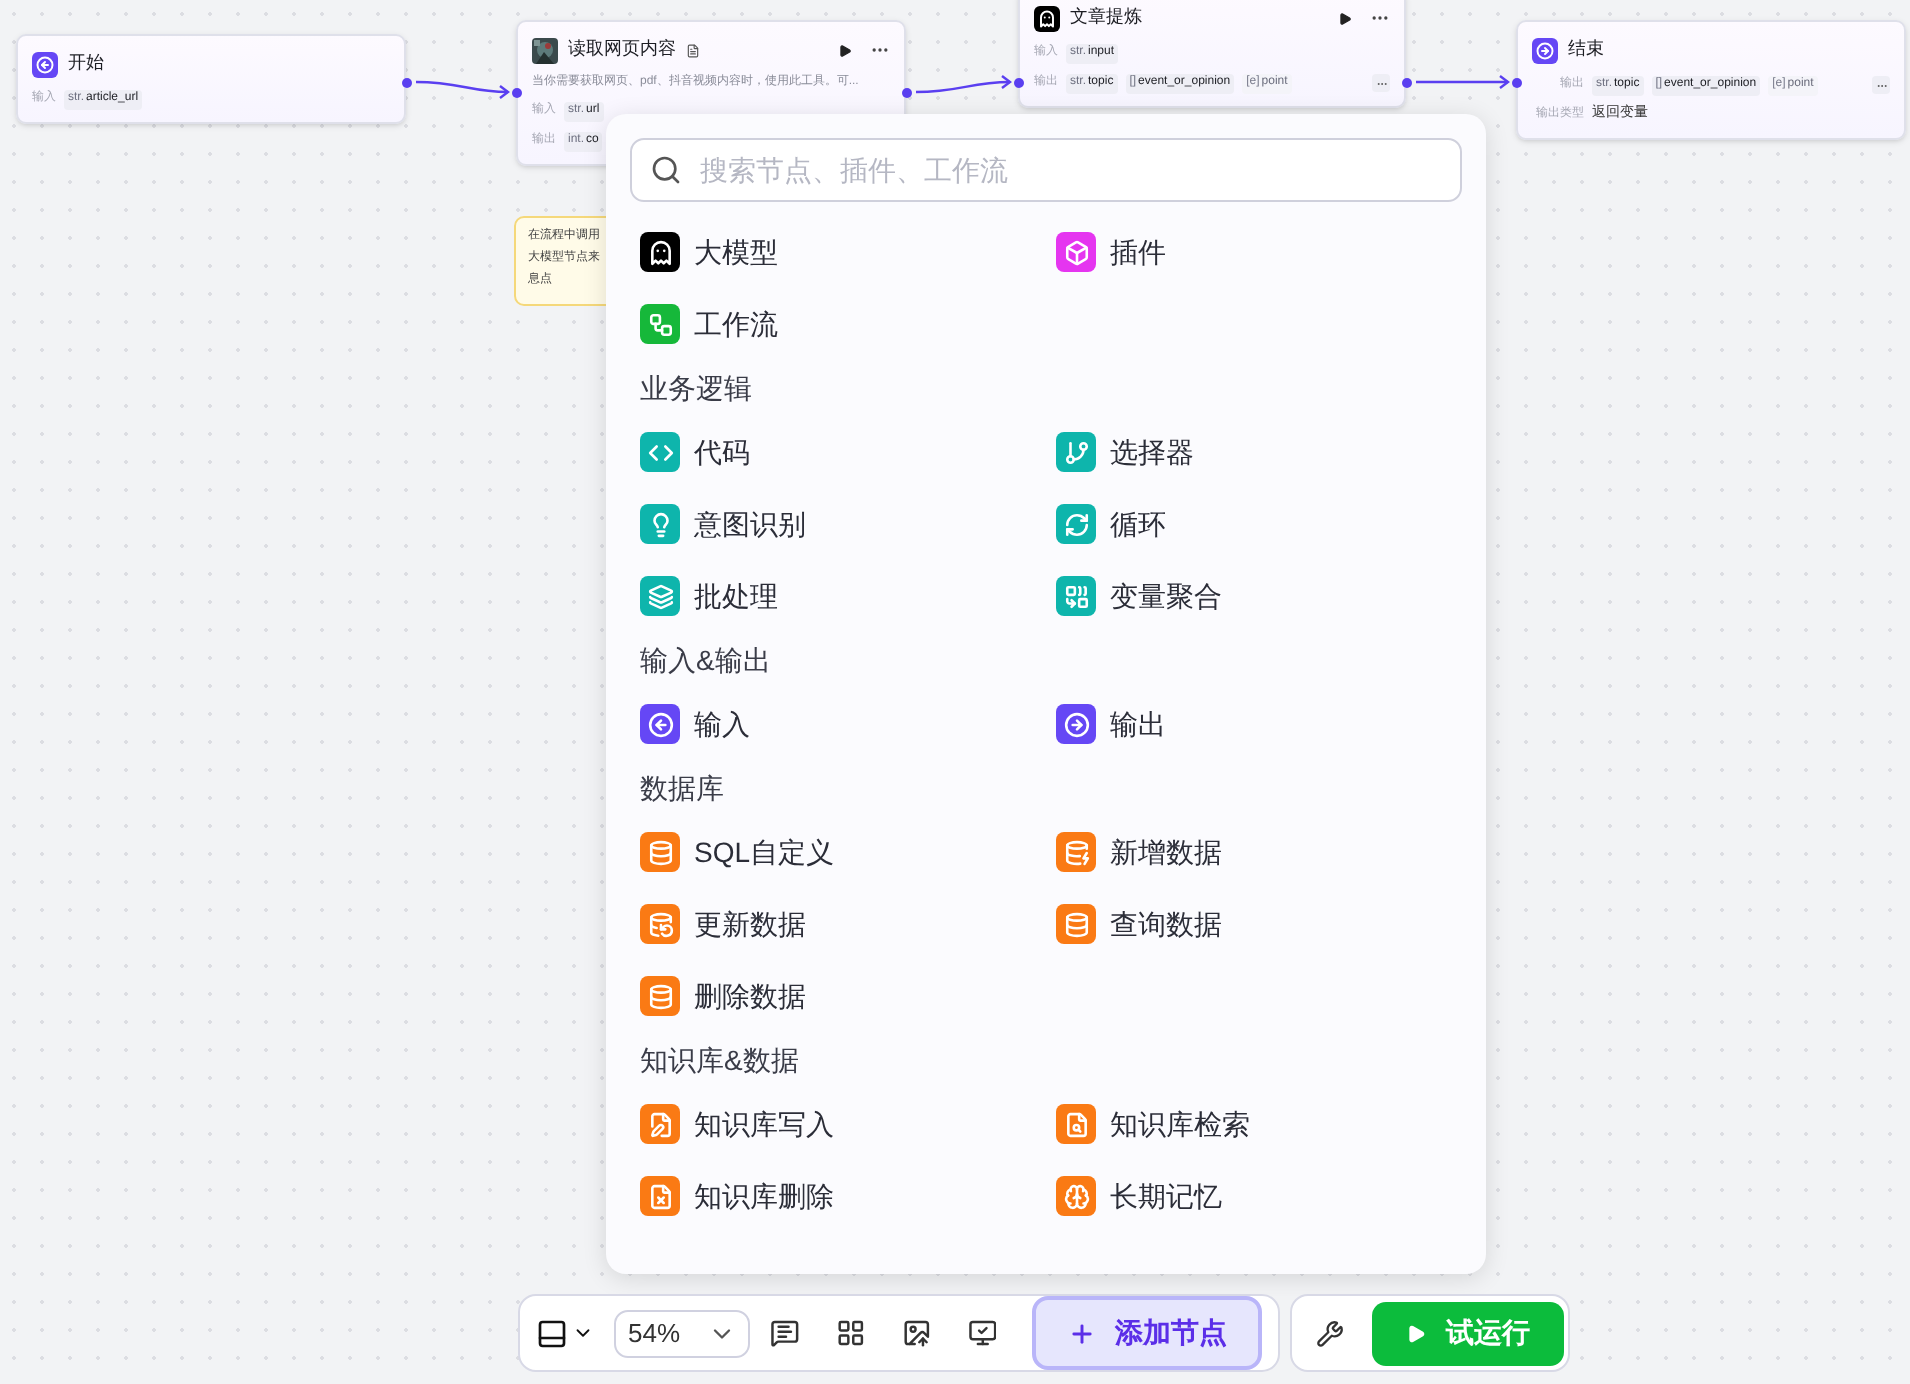 The height and width of the screenshot is (1384, 1910). I want to click on wrench-icon, so click(1330, 1333).